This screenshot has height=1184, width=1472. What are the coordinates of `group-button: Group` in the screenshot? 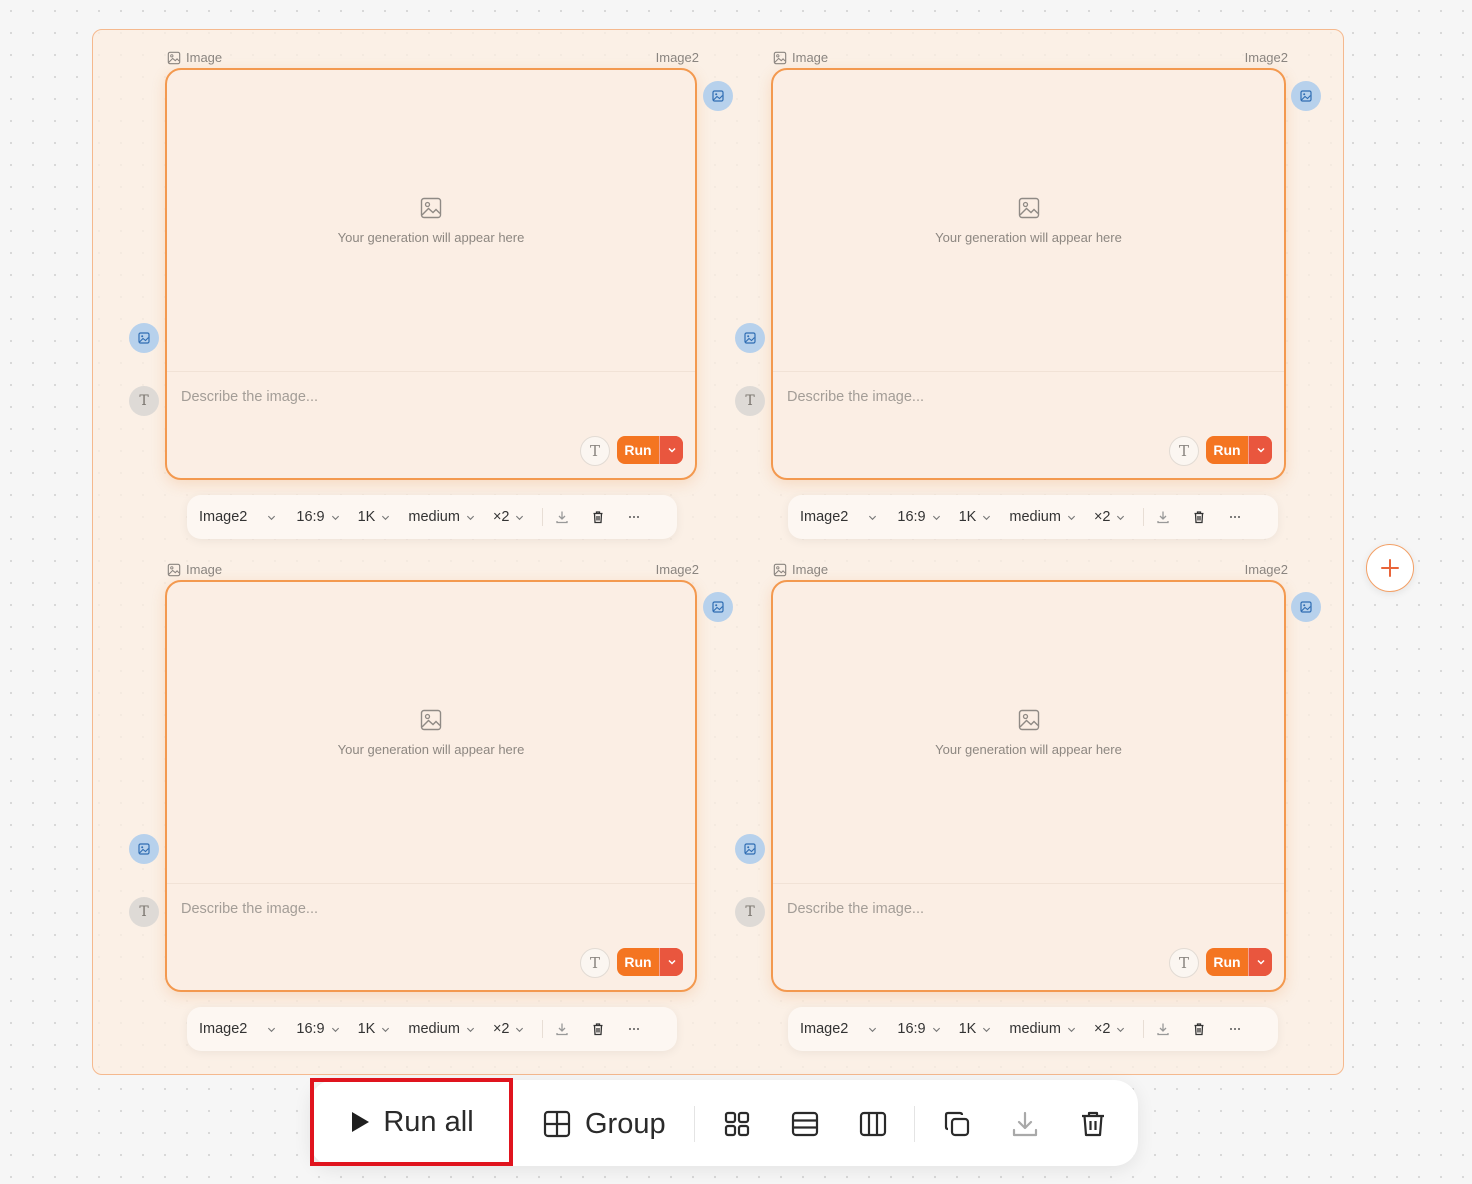 It's located at (604, 1124).